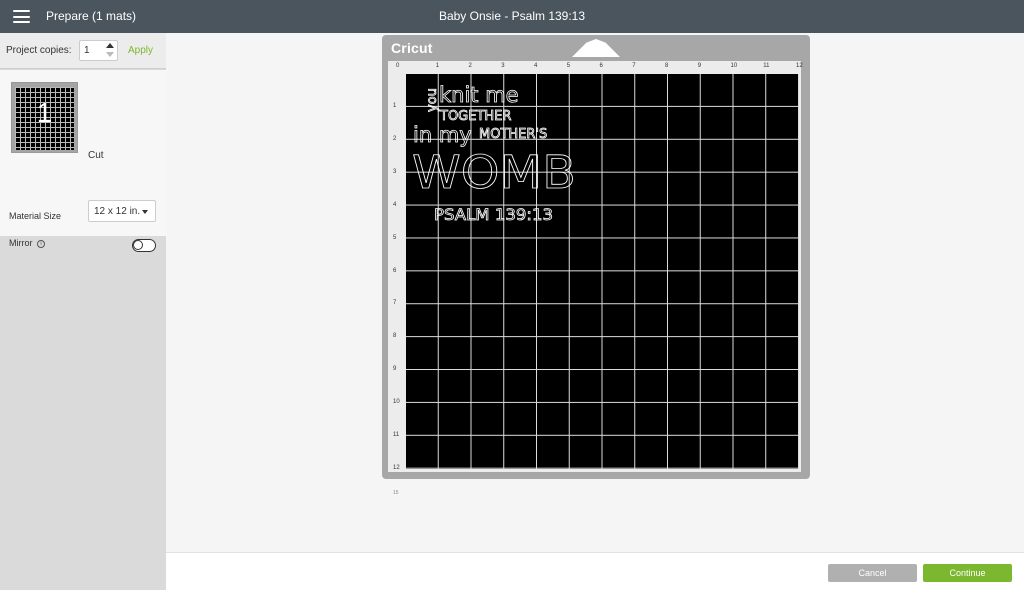 The height and width of the screenshot is (590, 1024). What do you see at coordinates (967, 573) in the screenshot?
I see `continue-button: Continue` at bounding box center [967, 573].